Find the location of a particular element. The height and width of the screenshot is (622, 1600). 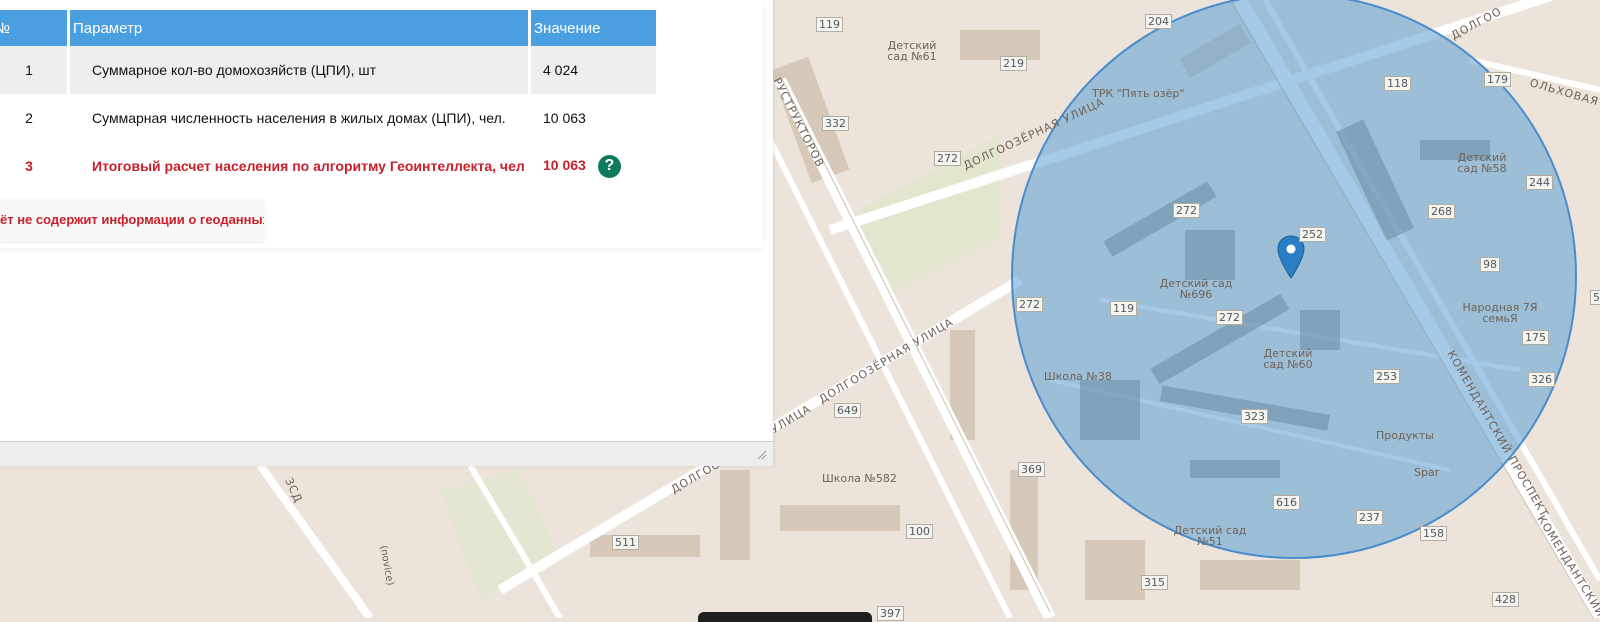

column-header-value: Значение is located at coordinates (593, 28).